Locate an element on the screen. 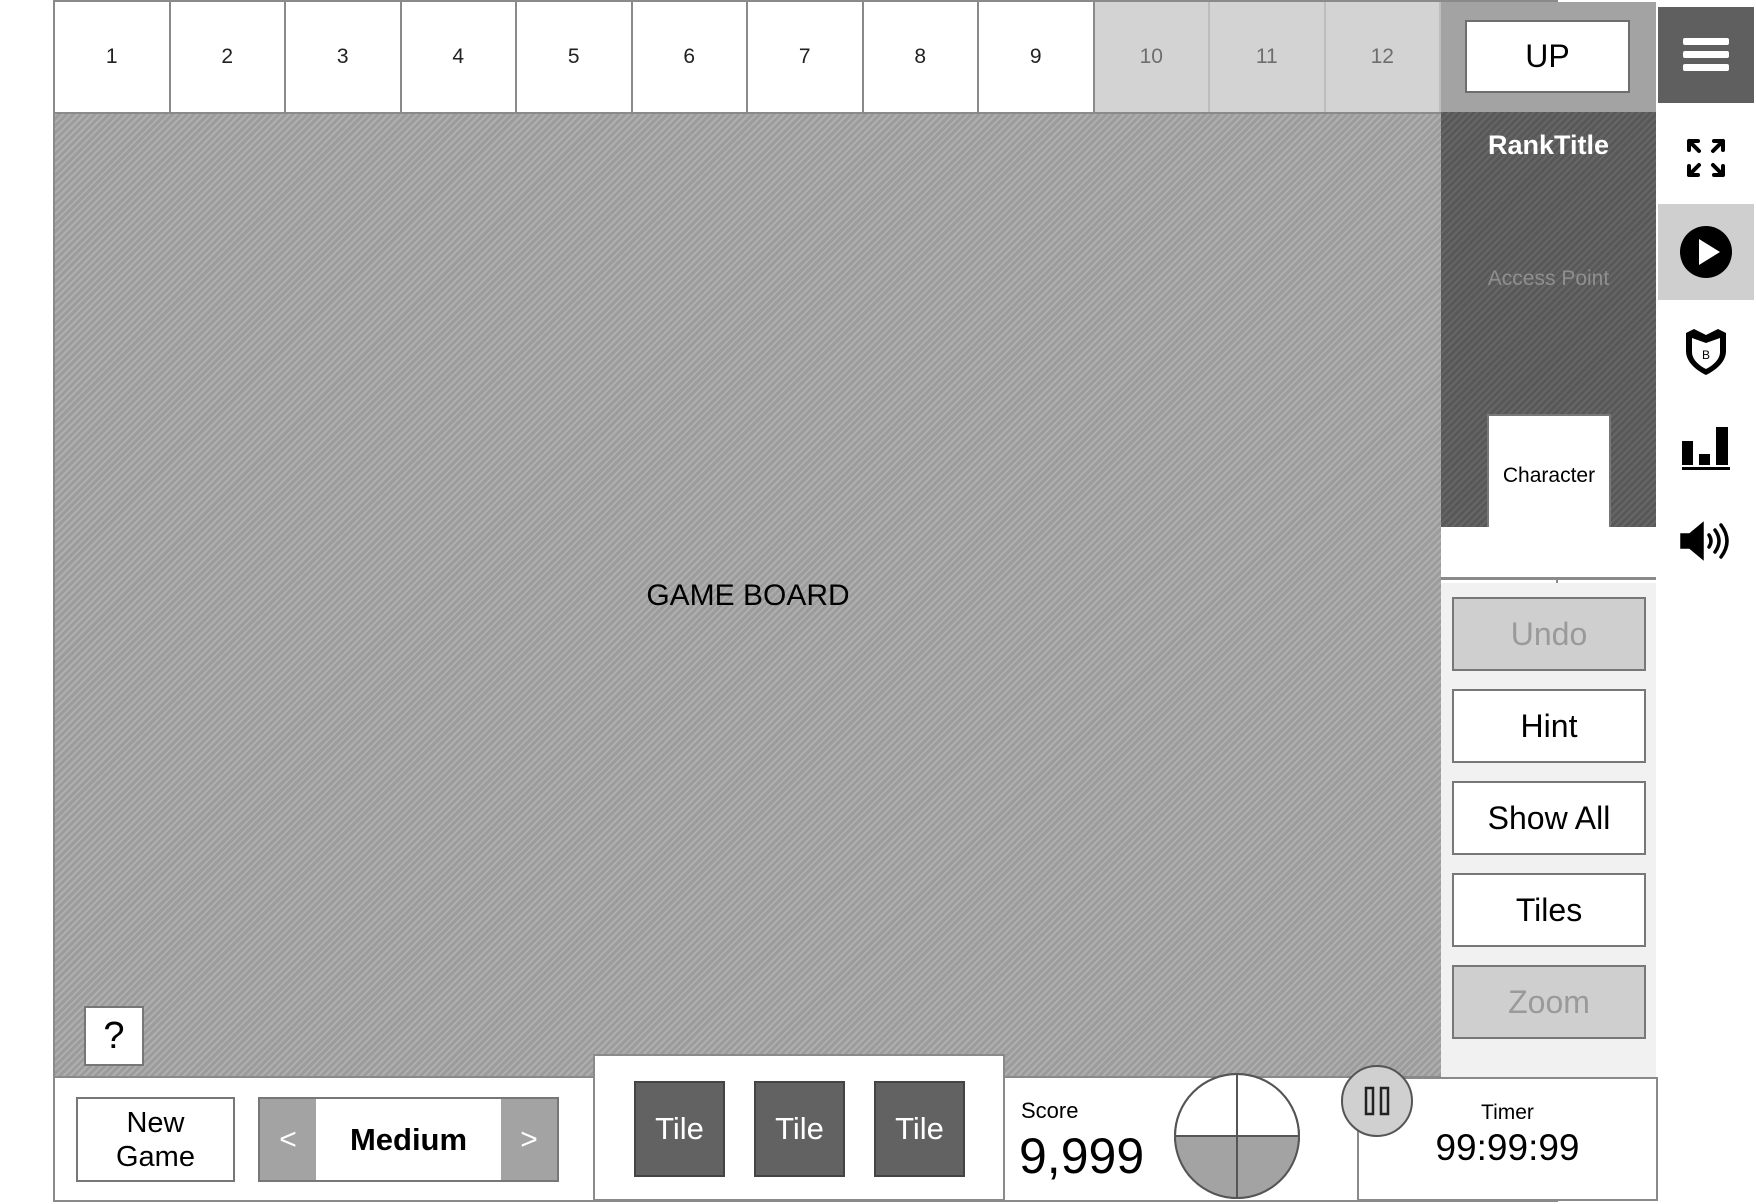 This screenshot has height=1204, width=1756. score-value: 9,999 is located at coordinates (1082, 1156).